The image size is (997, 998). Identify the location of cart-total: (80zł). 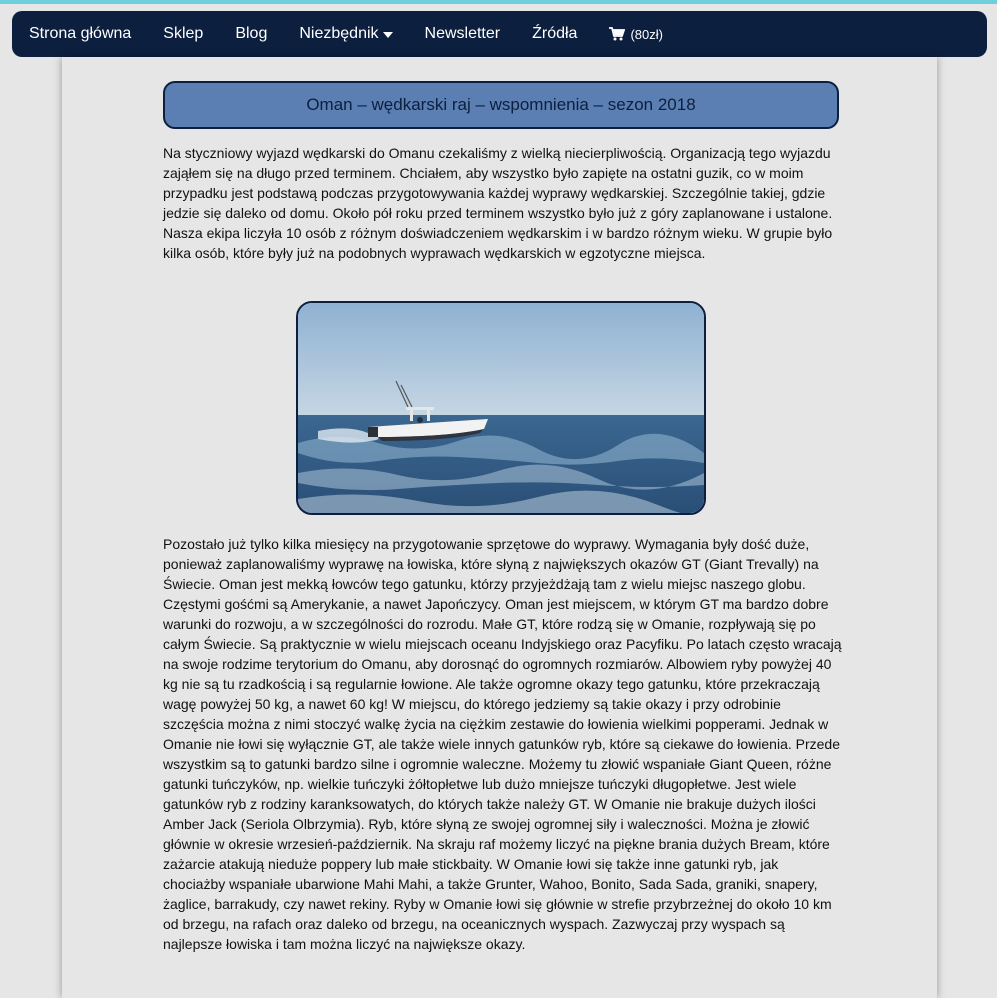
(646, 34).